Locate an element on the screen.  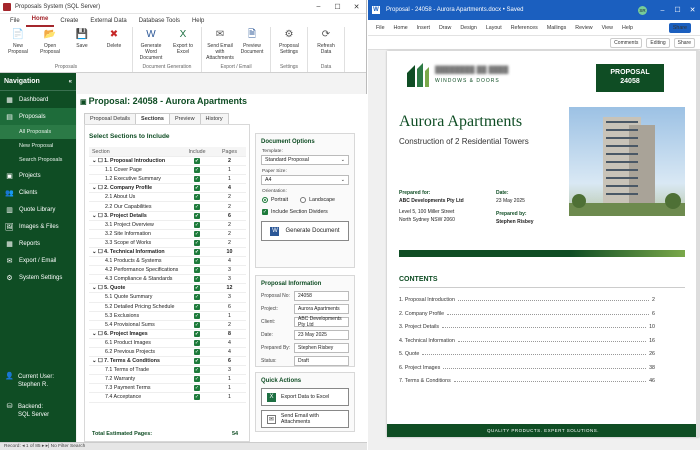
new-proposal-button: 📄 New Proposal is located at coordinates (18, 45).